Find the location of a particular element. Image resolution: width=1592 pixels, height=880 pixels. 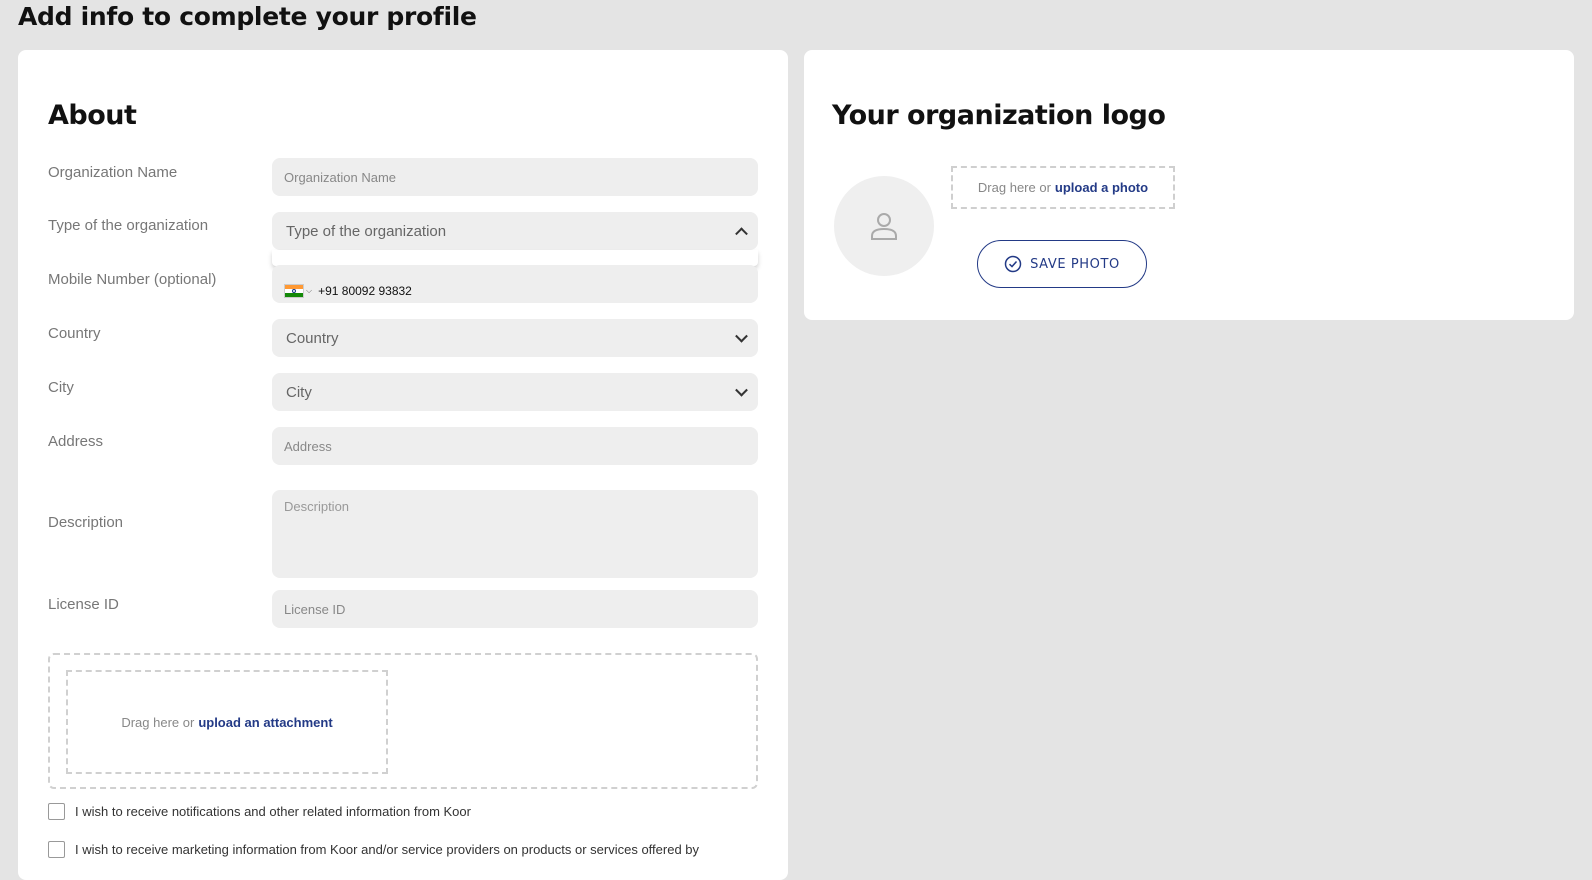

mobile-value: +91 80092 93832 is located at coordinates (365, 291).